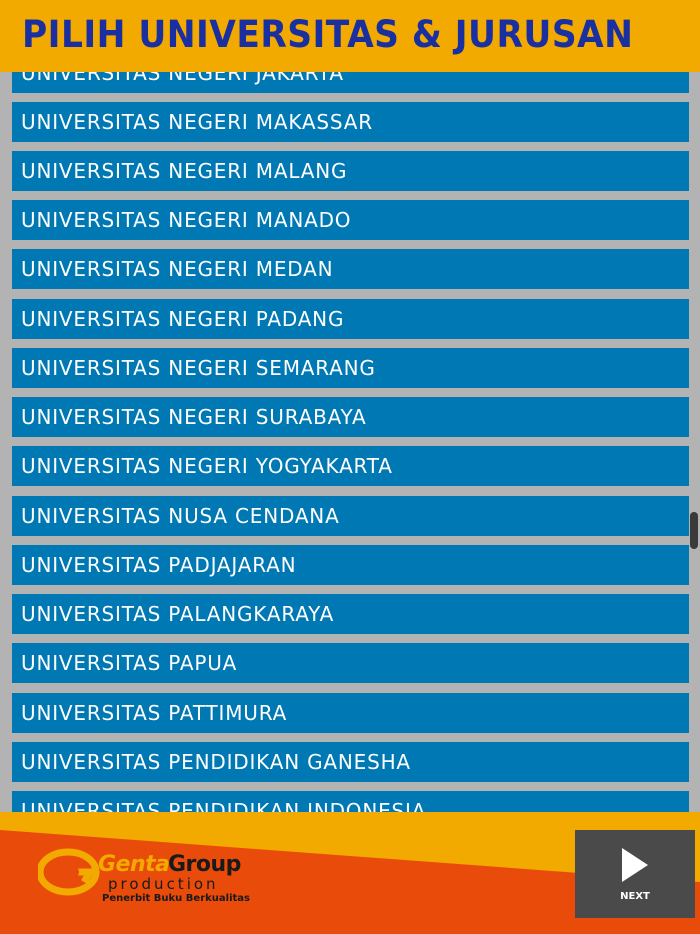  I want to click on list-item: UNIVERSITAS NEGERI MAKASSAR, so click(350, 122).